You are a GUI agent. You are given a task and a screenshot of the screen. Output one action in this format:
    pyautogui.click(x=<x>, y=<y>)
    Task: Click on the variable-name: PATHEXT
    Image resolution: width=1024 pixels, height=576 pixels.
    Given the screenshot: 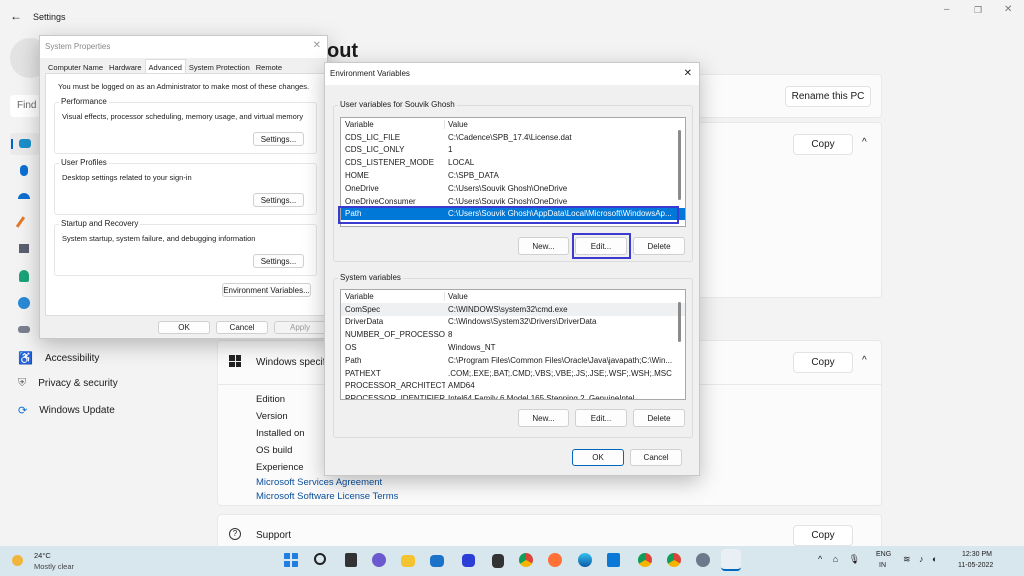 What is the action you would take?
    pyautogui.click(x=363, y=373)
    